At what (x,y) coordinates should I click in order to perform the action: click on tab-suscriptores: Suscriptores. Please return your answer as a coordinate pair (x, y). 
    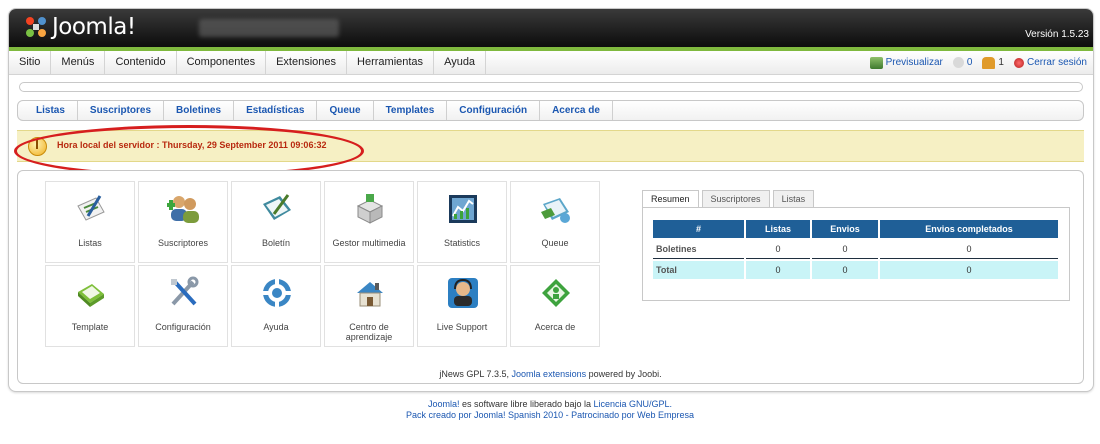
    Looking at the image, I should click on (735, 198).